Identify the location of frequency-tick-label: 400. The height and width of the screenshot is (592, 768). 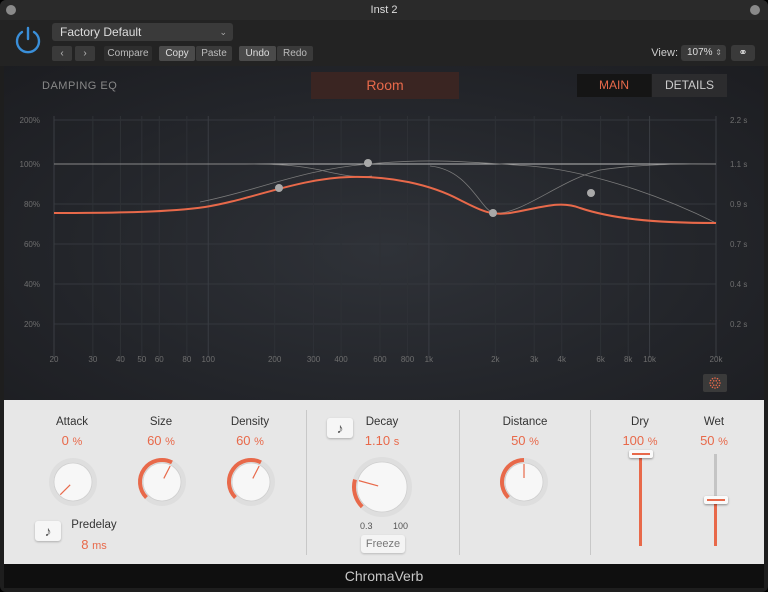
(341, 359).